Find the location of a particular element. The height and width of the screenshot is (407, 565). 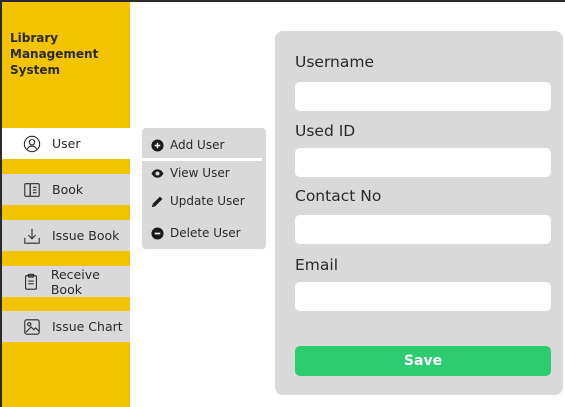

clipboard-icon is located at coordinates (31, 282).